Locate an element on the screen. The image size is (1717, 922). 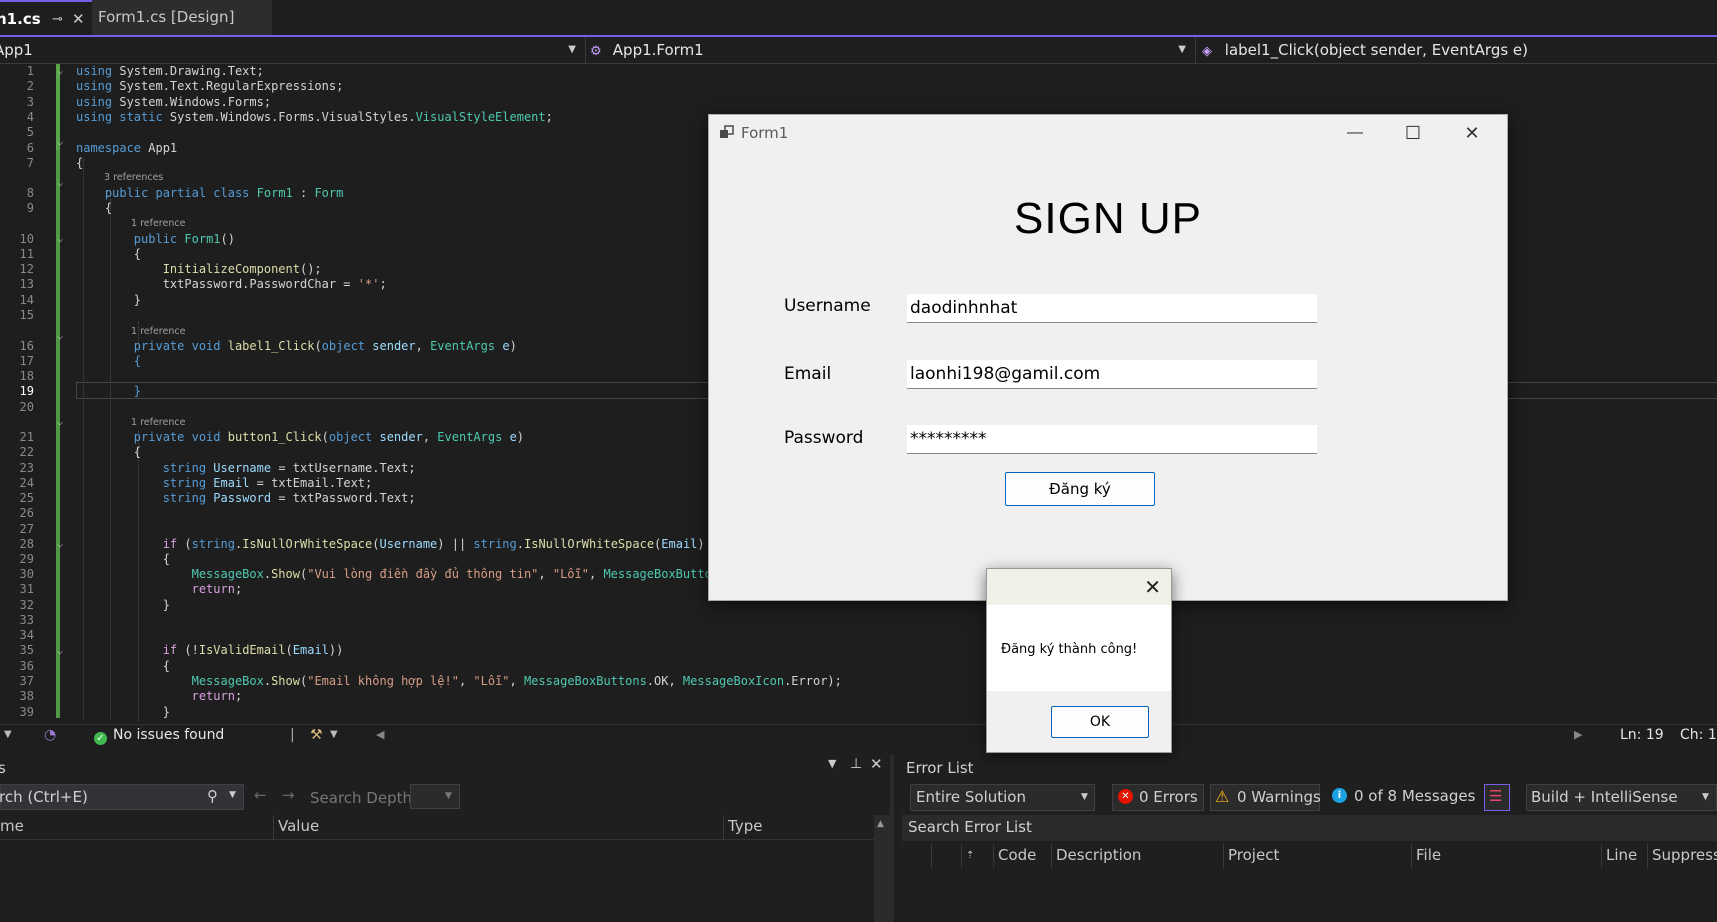
close-tab-icon: ✕ is located at coordinates (78, 18).